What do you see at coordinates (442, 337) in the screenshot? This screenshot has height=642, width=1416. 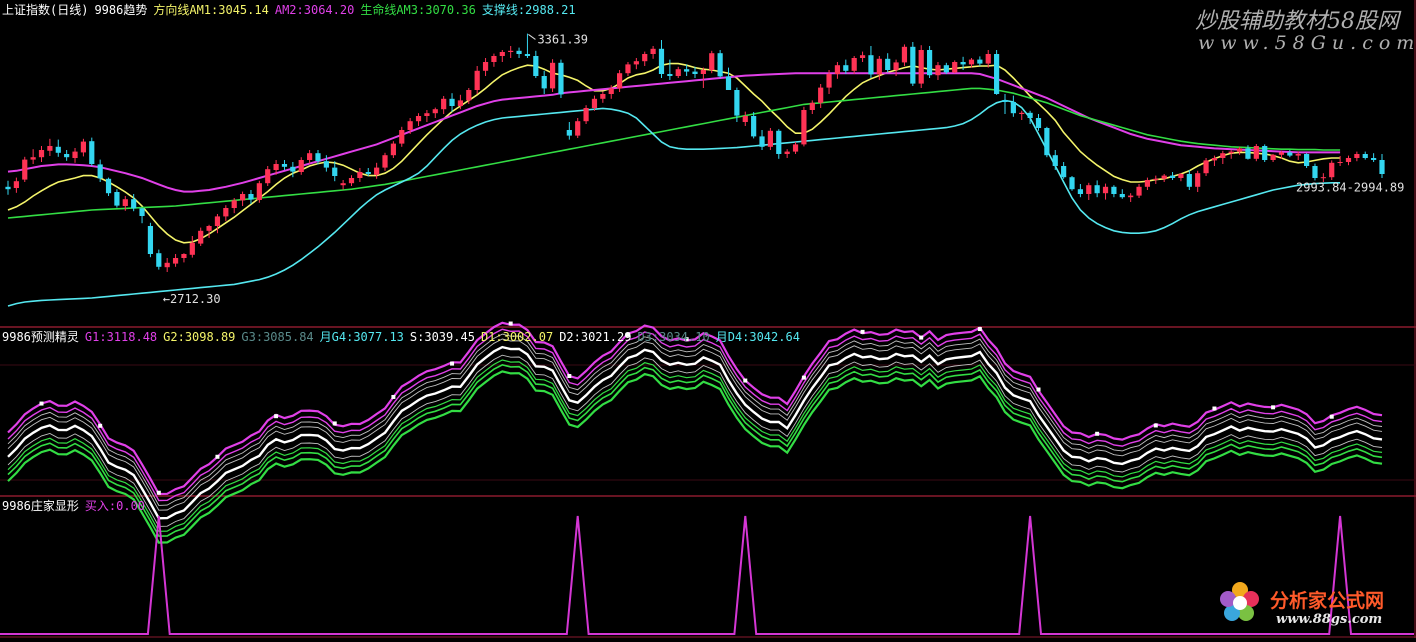 I see `s-value: S:3039.45` at bounding box center [442, 337].